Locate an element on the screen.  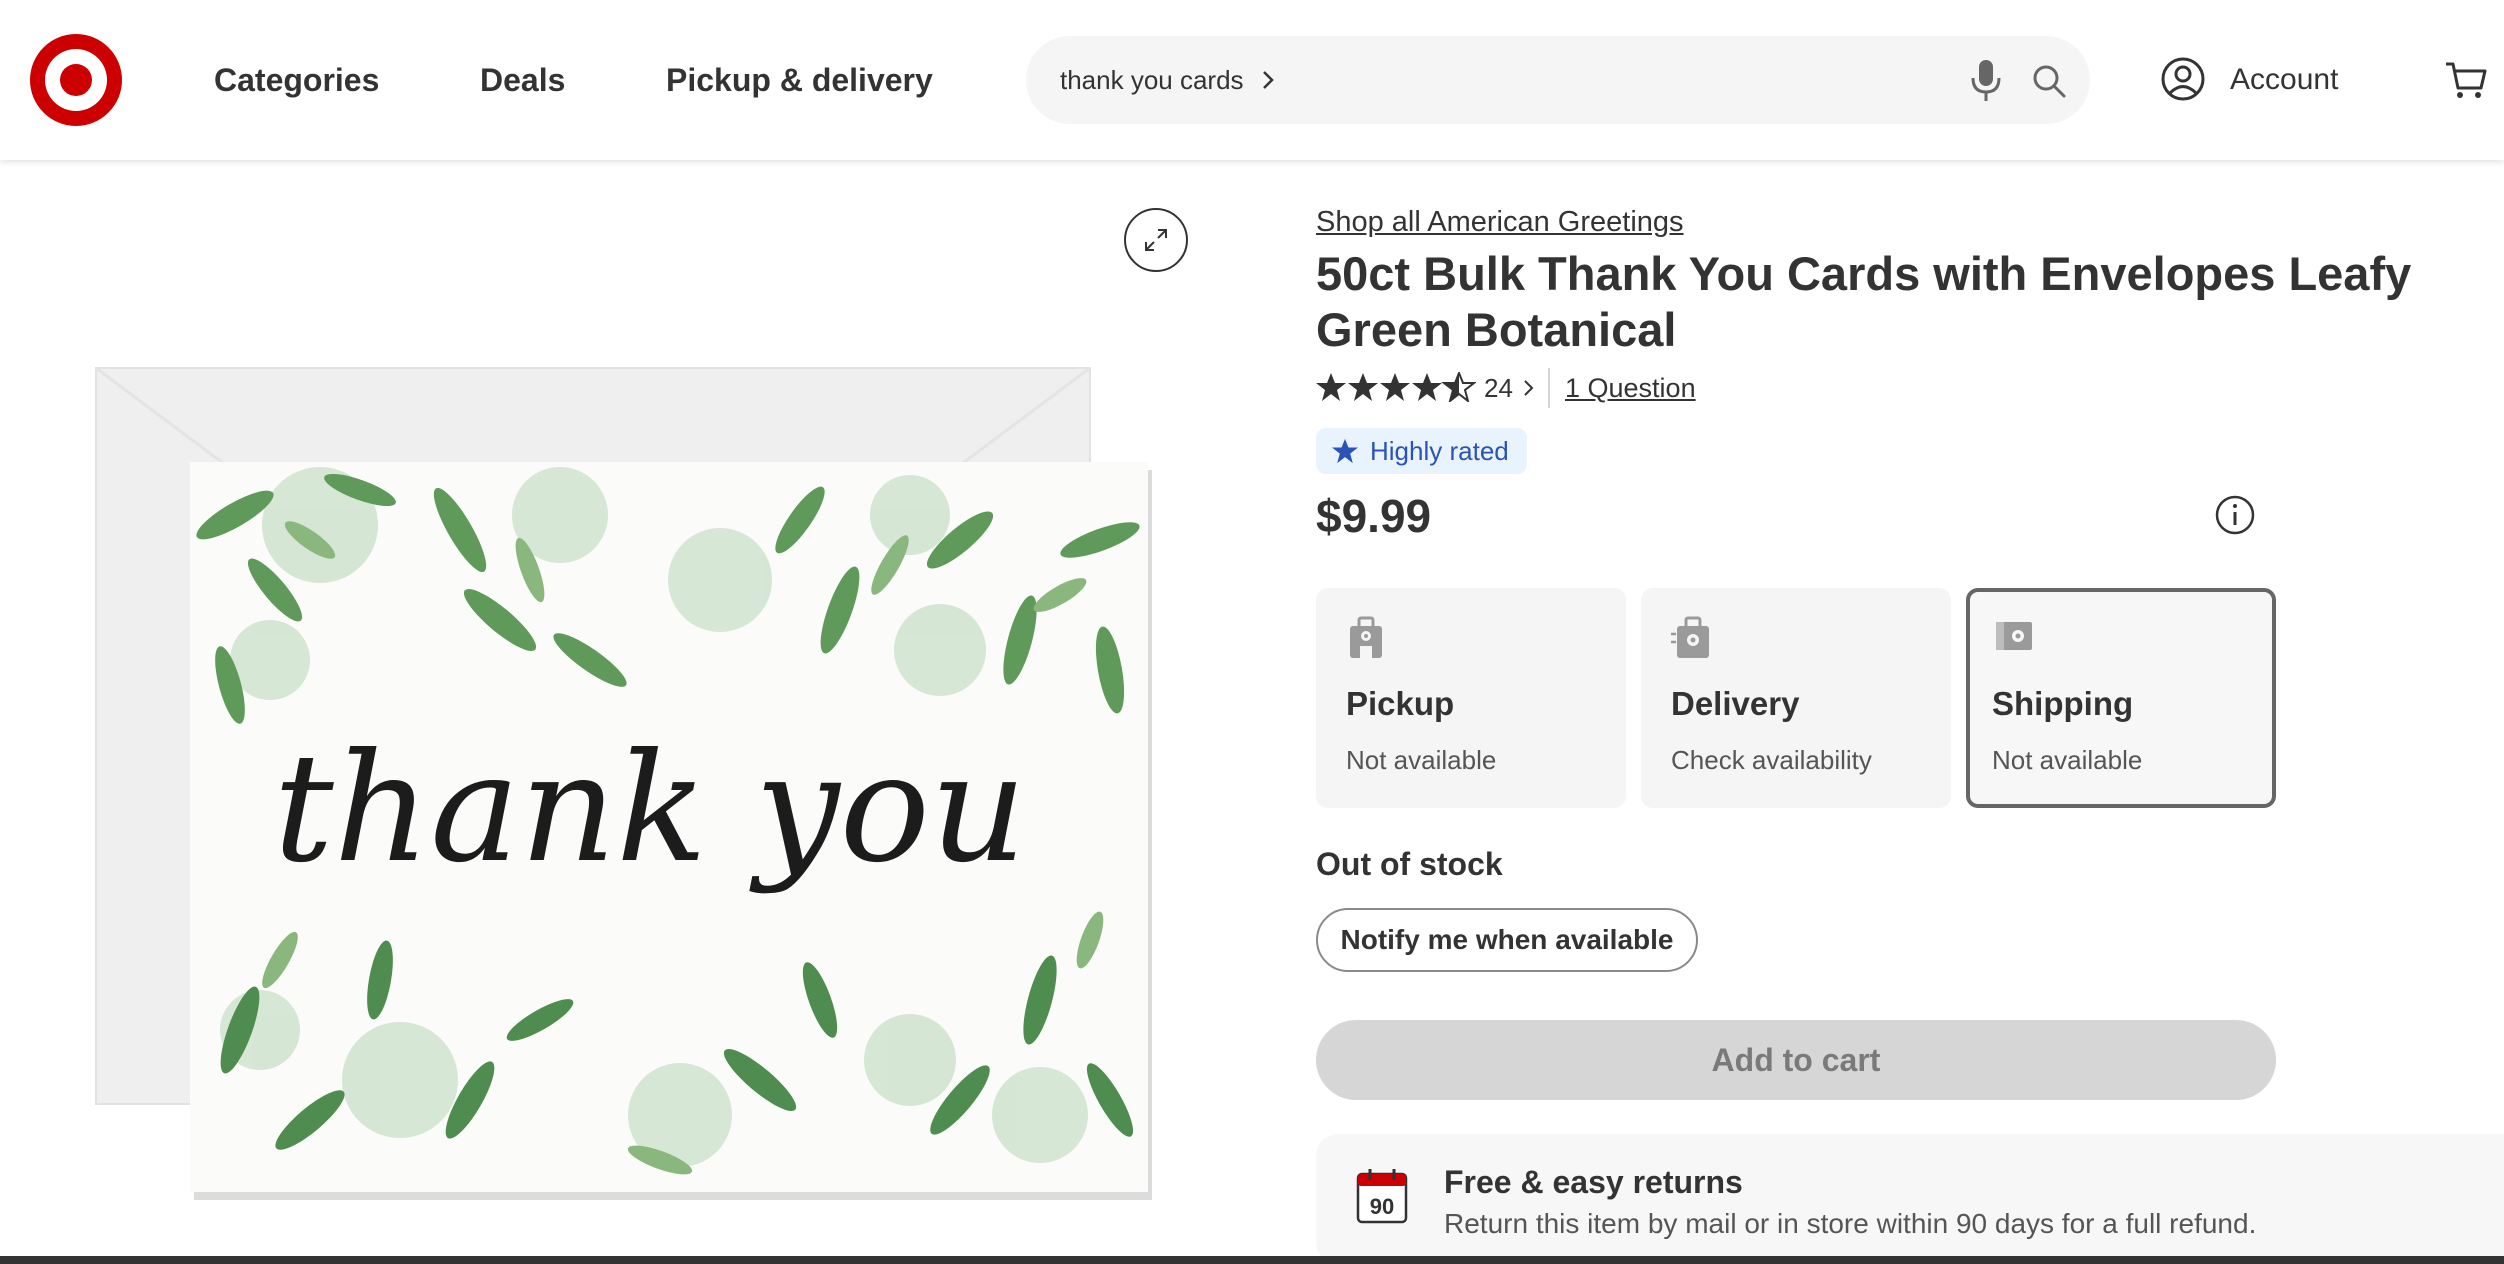
highly-rated-badge: Highly rated is located at coordinates (1421, 451).